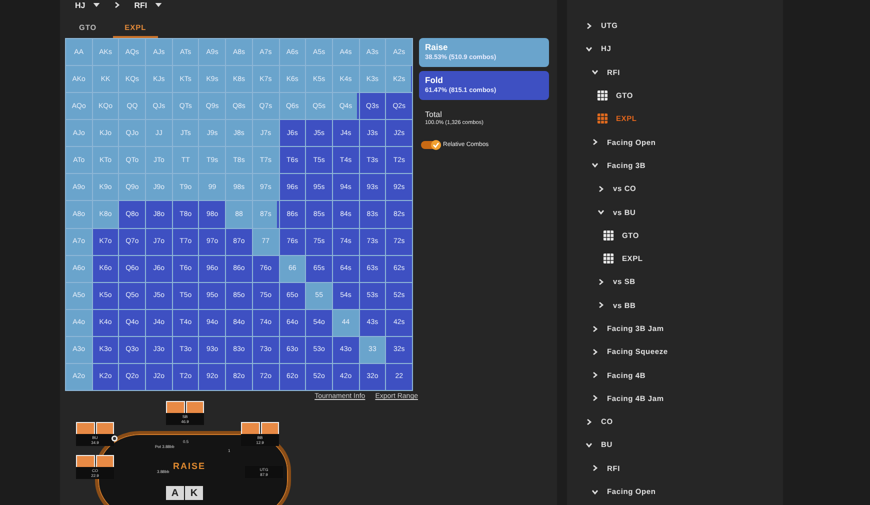  What do you see at coordinates (141, 5) in the screenshot?
I see `spot-select: RFI` at bounding box center [141, 5].